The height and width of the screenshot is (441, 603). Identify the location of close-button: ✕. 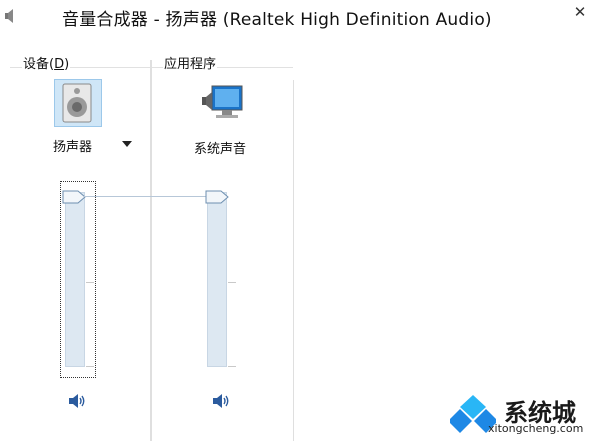
(580, 12).